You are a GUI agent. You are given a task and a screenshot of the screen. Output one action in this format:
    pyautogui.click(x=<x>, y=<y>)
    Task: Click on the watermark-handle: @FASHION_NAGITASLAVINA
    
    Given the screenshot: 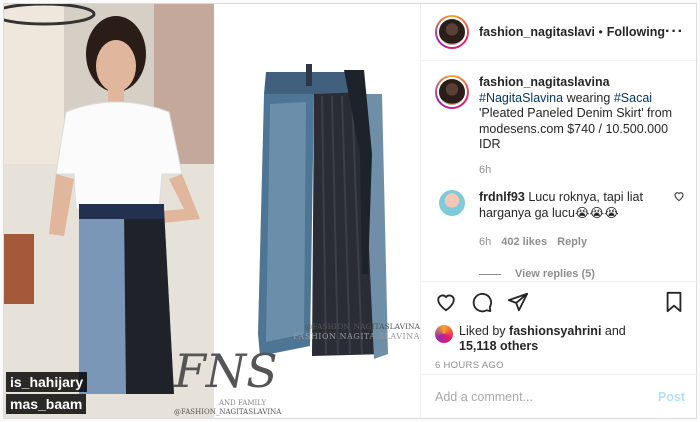 What is the action you would take?
    pyautogui.click(x=362, y=326)
    